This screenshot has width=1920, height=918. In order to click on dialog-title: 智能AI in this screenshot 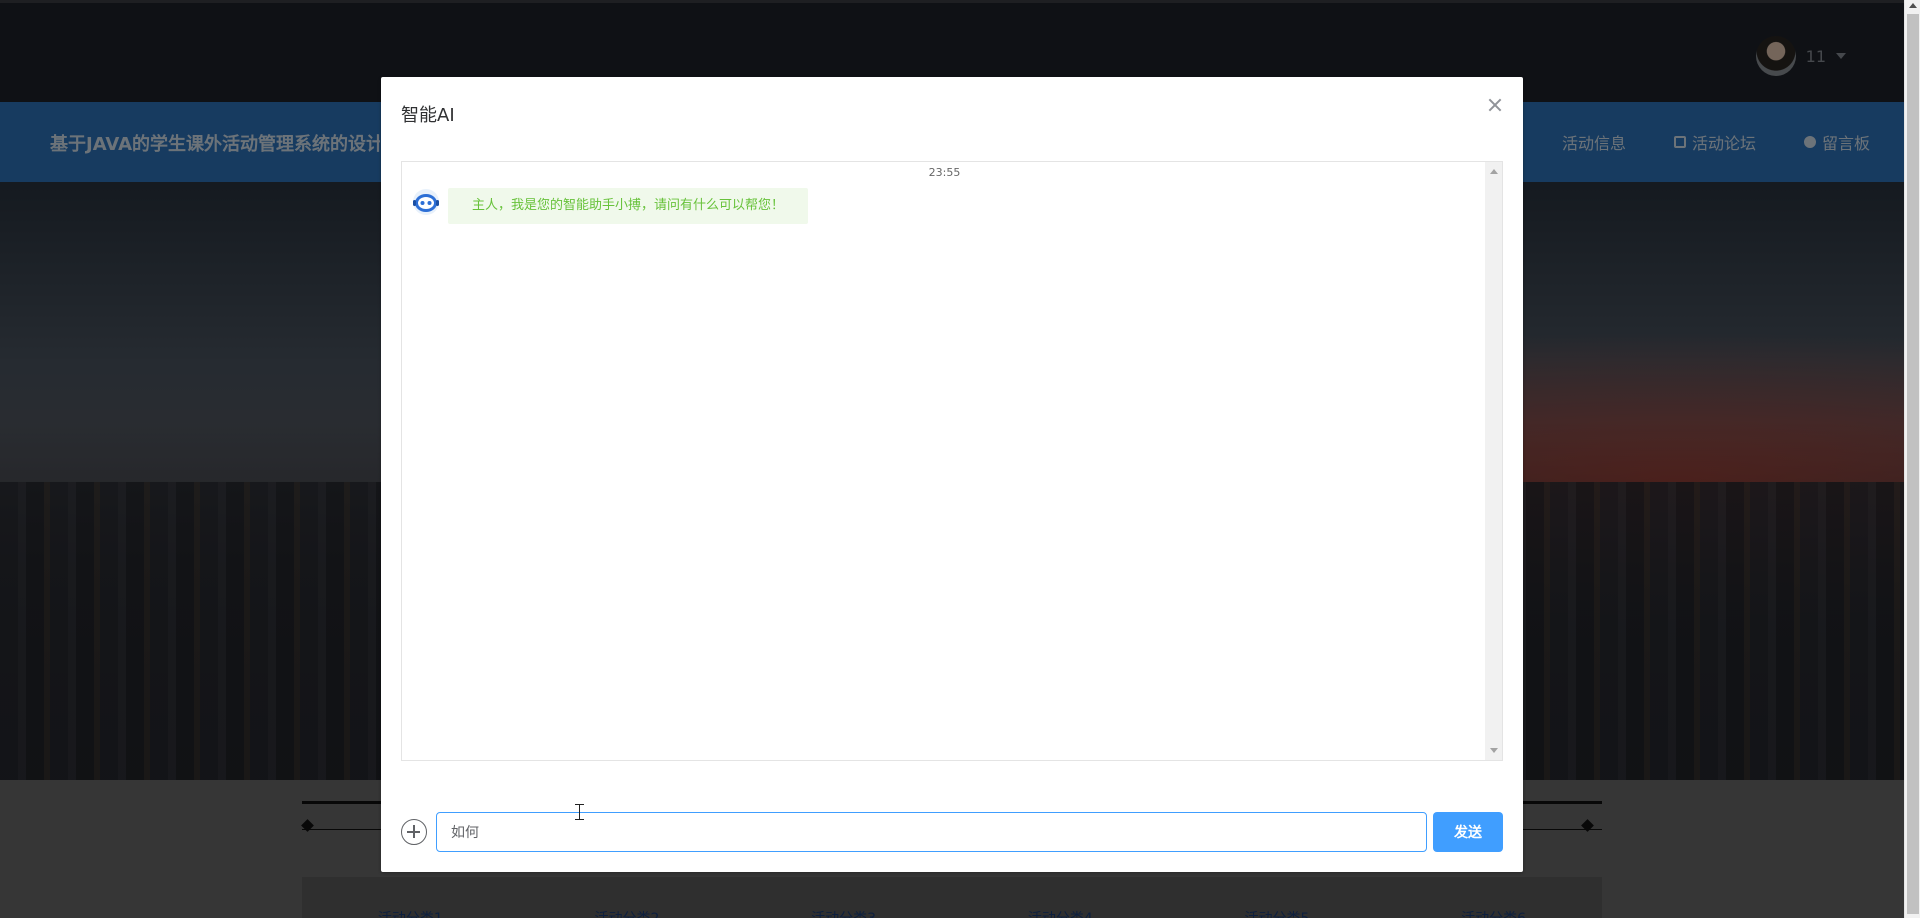, I will do `click(428, 115)`.